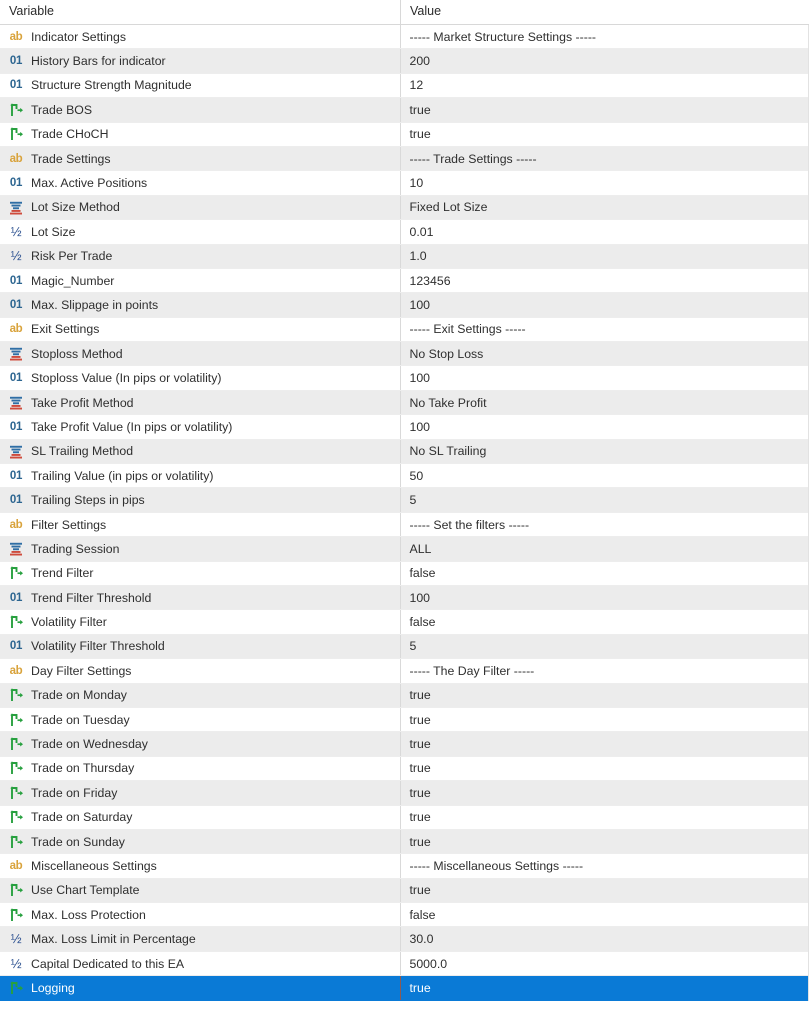 The height and width of the screenshot is (1024, 809). I want to click on cell-variable: ab Day Filter Settings, so click(200, 670).